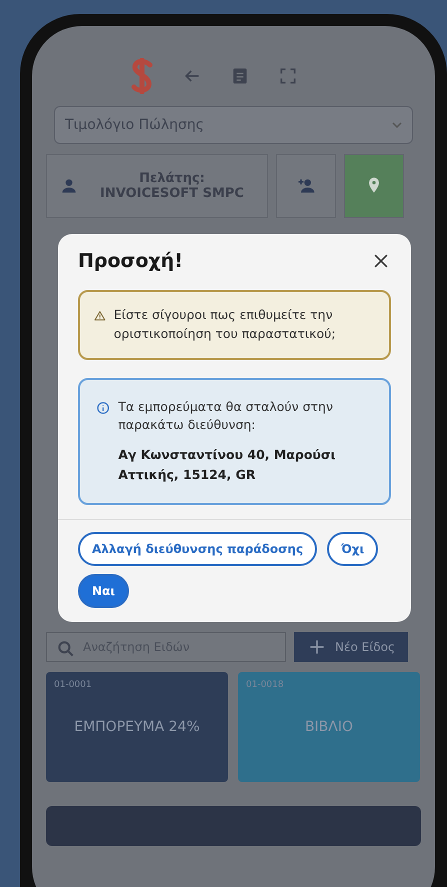 This screenshot has height=887, width=447. Describe the element at coordinates (329, 727) in the screenshot. I see `item-tile: 01-0018 ΒΙΒΛΙΟ` at that location.